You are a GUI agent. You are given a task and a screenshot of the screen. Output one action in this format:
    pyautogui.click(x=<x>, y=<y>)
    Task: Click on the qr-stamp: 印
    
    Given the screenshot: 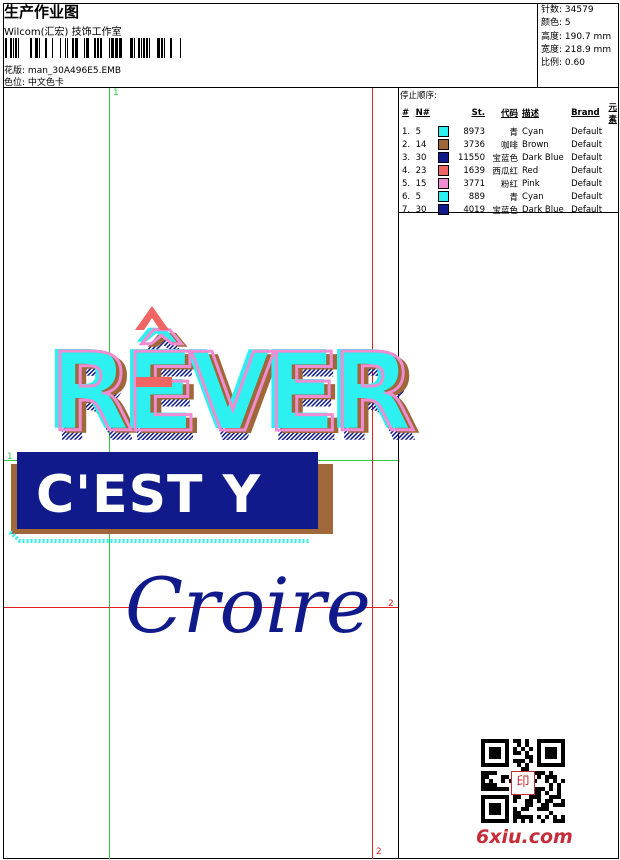 What is the action you would take?
    pyautogui.click(x=523, y=783)
    